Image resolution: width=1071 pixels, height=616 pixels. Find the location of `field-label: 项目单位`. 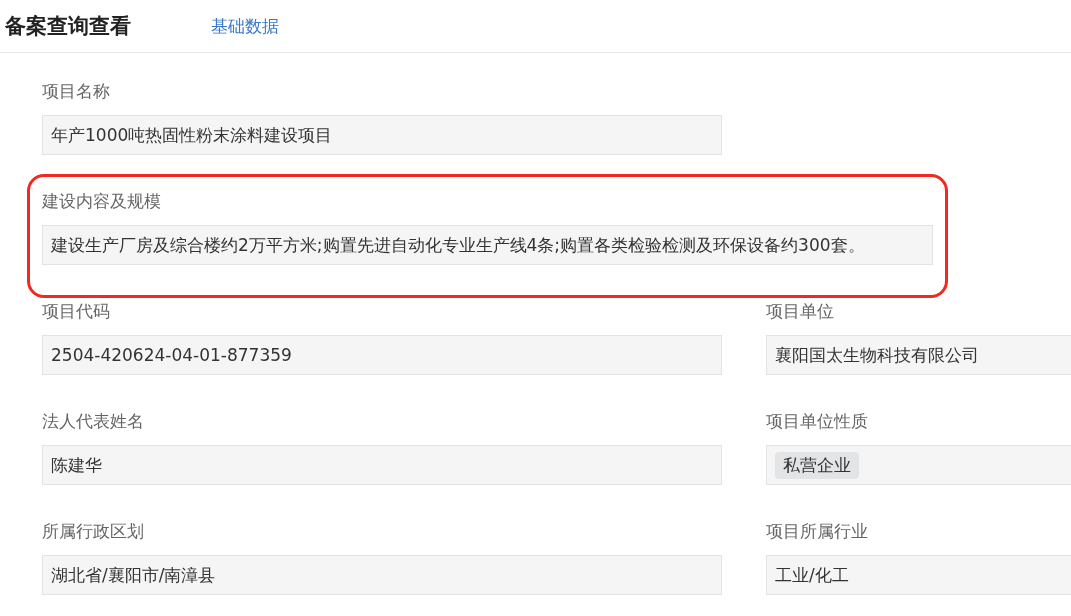

field-label: 项目单位 is located at coordinates (800, 311).